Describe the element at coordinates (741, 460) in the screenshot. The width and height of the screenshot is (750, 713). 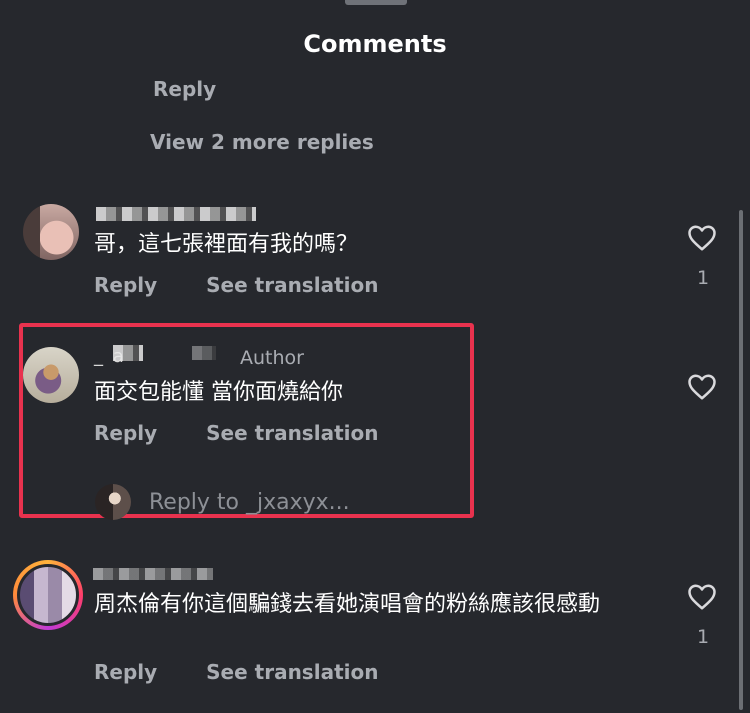
I see `scrollbar` at that location.